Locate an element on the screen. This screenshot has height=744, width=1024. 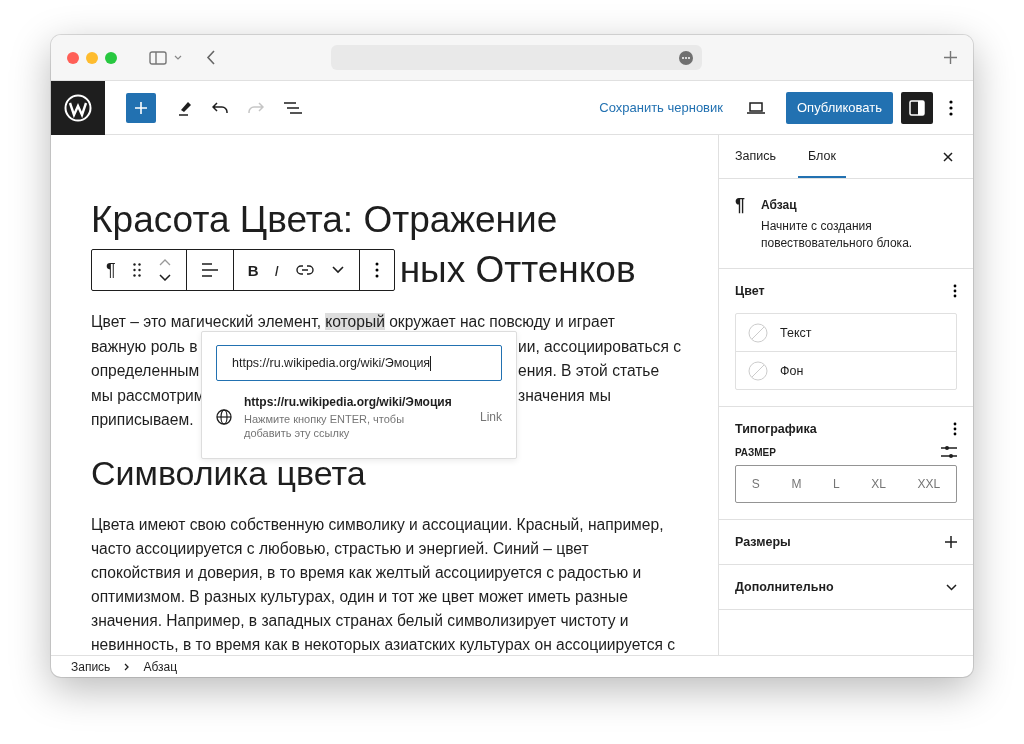
paragraph-line: невинность, в то время как в некоторых азиатских культурах он ассоциируется с is located at coordinates (384, 644).